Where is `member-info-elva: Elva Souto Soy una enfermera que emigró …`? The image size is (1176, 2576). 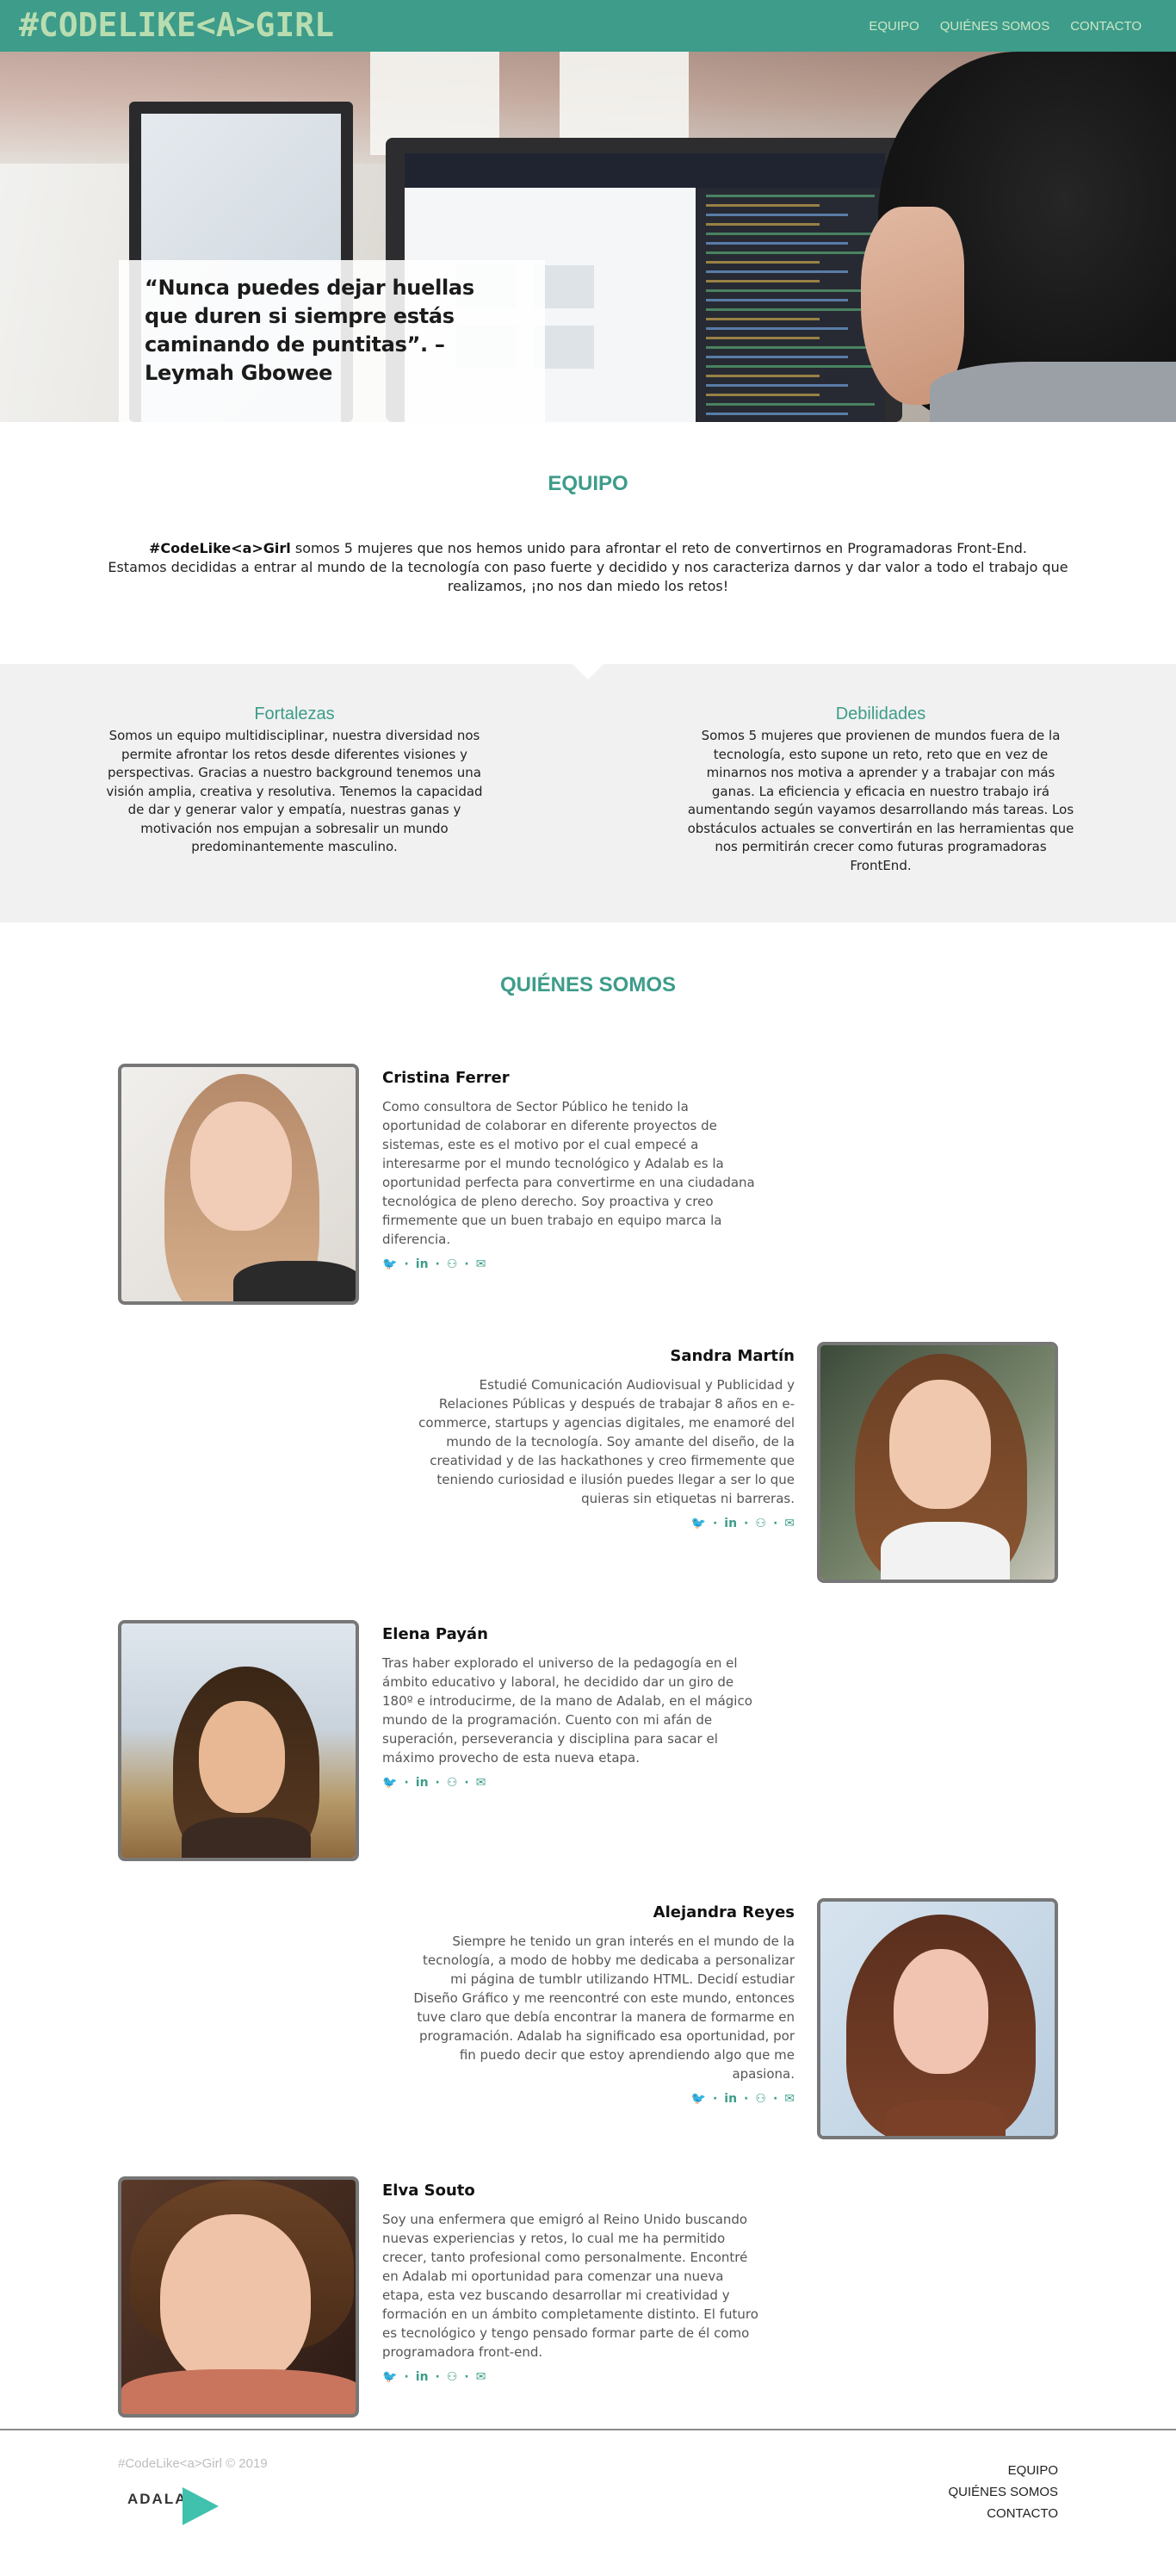 member-info-elva: Elva Souto Soy una enfermera que emigró … is located at coordinates (573, 2283).